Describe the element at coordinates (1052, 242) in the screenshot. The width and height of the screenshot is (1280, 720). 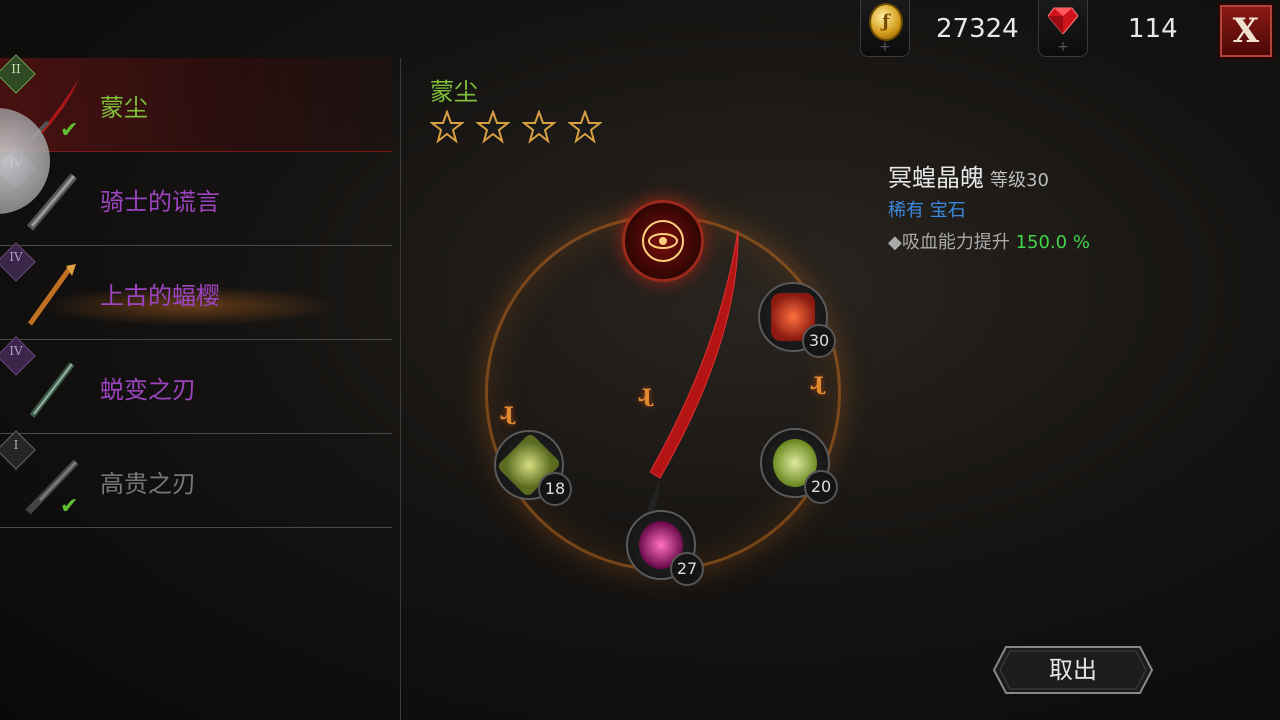
I see `gem-stat-value: 150.0 %` at that location.